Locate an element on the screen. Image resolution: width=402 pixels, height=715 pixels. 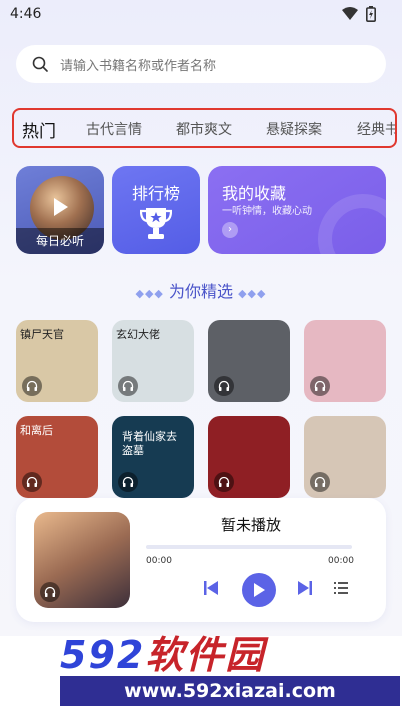
ranking-card: 排行榜 is located at coordinates (156, 210).